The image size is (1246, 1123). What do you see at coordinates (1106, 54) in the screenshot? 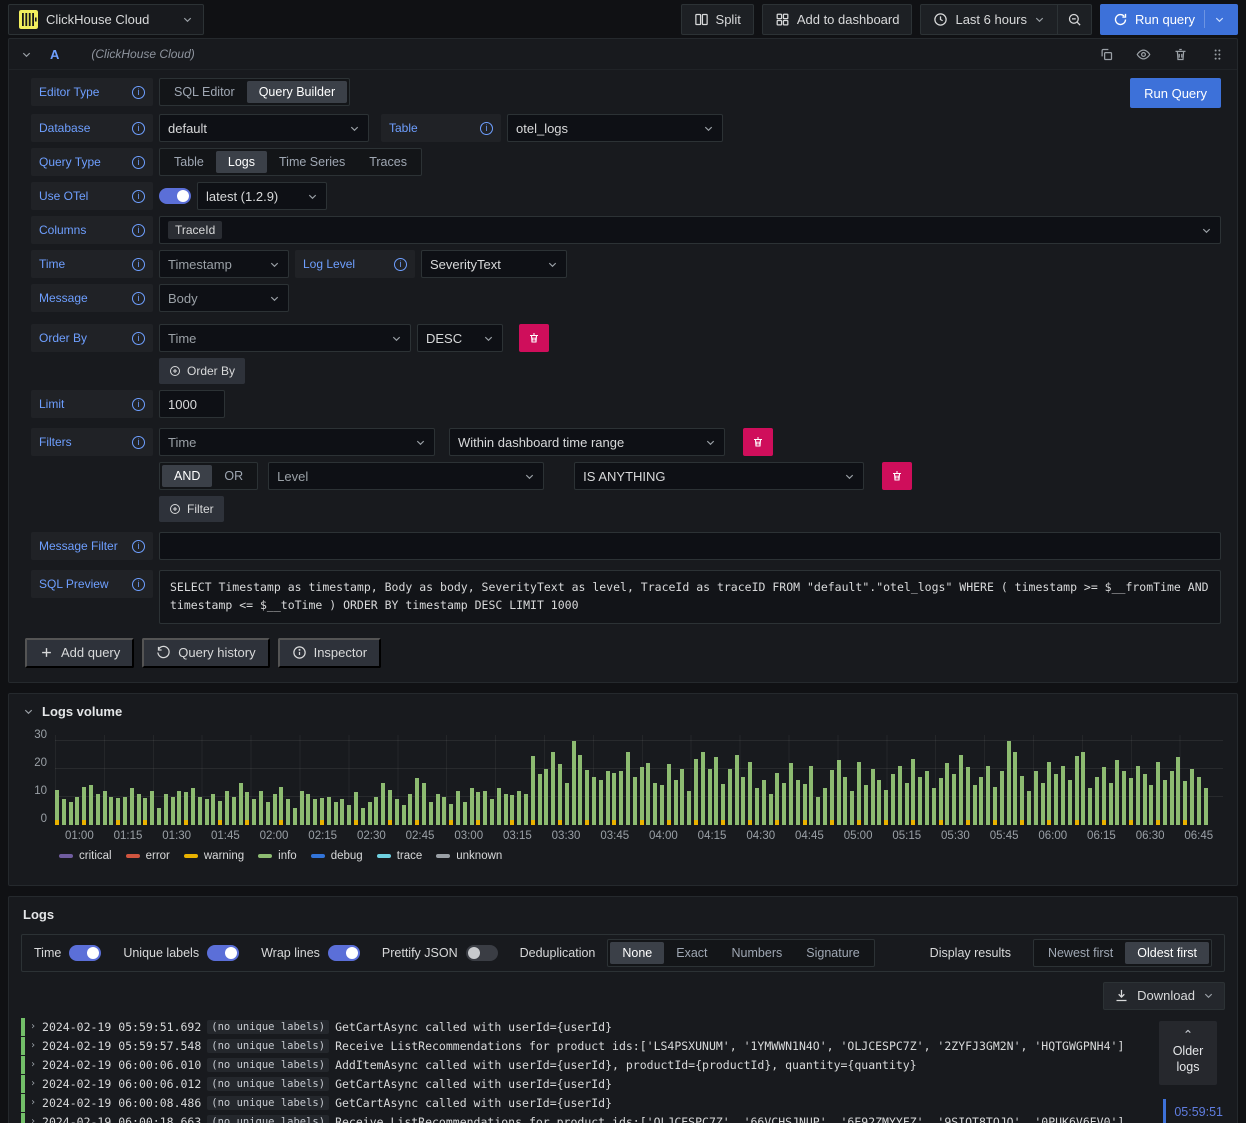
I see `duplicate-query-icon` at bounding box center [1106, 54].